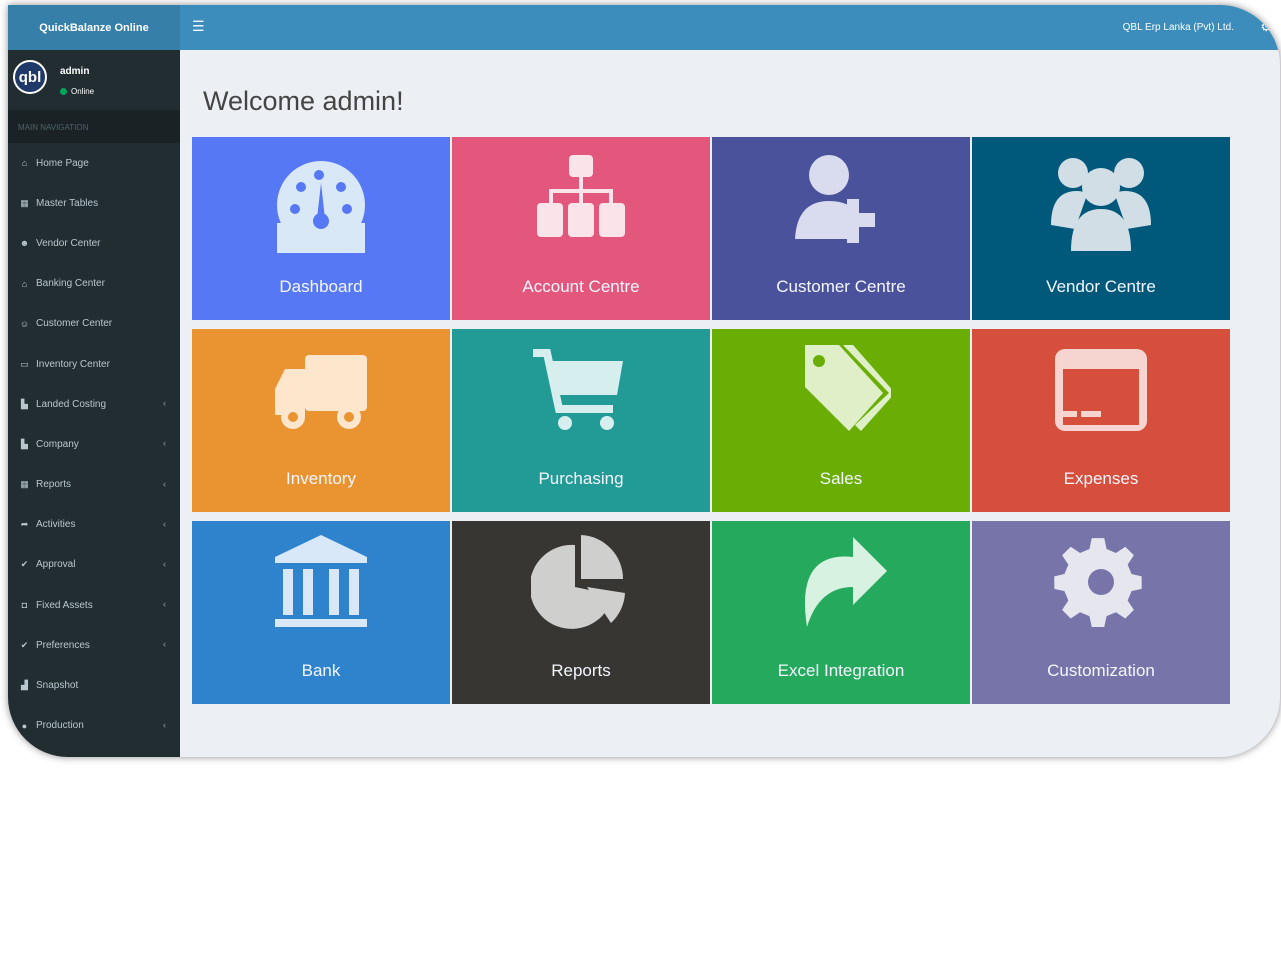 Image resolution: width=1281 pixels, height=956 pixels. Describe the element at coordinates (57, 686) in the screenshot. I see `sidebar-item-label: Snapshot` at that location.